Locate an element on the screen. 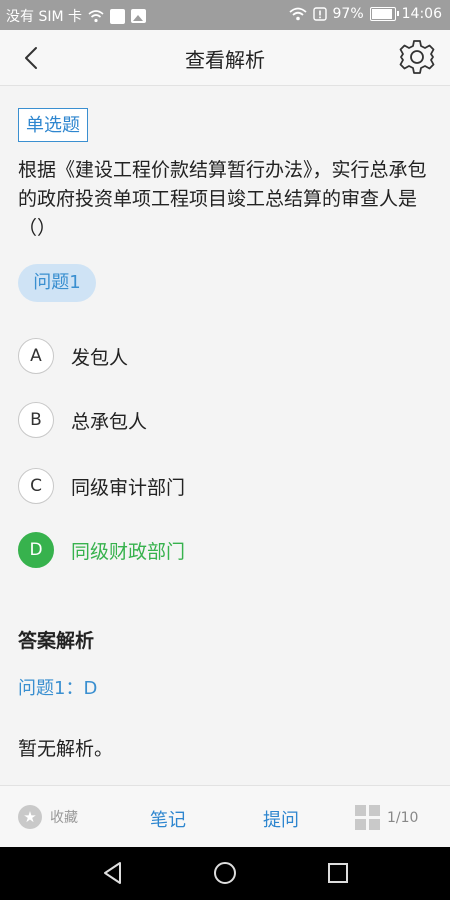 The width and height of the screenshot is (450, 900). nav-back-icon is located at coordinates (113, 873).